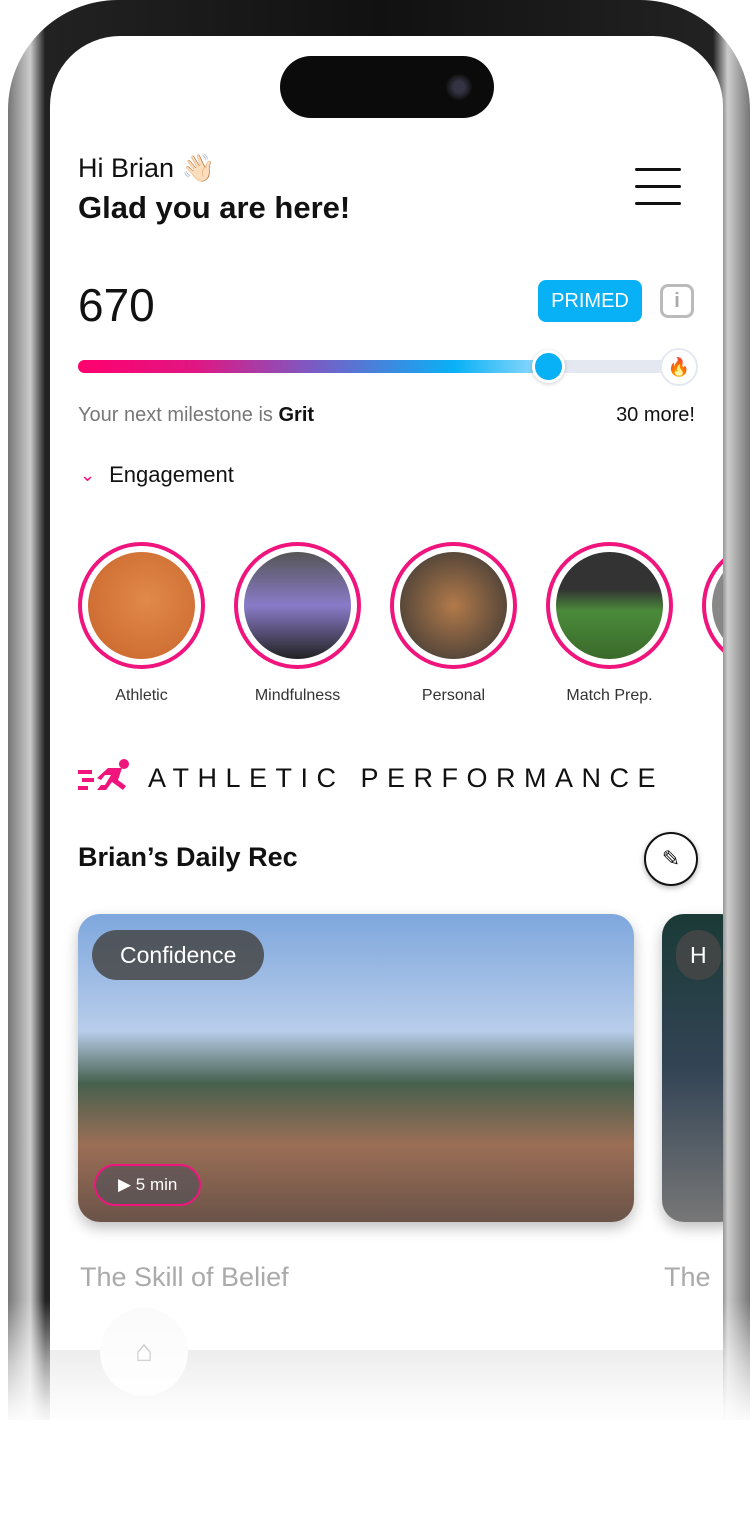 This screenshot has width=756, height=1514. What do you see at coordinates (609, 605) in the screenshot?
I see `match-prep-image` at bounding box center [609, 605].